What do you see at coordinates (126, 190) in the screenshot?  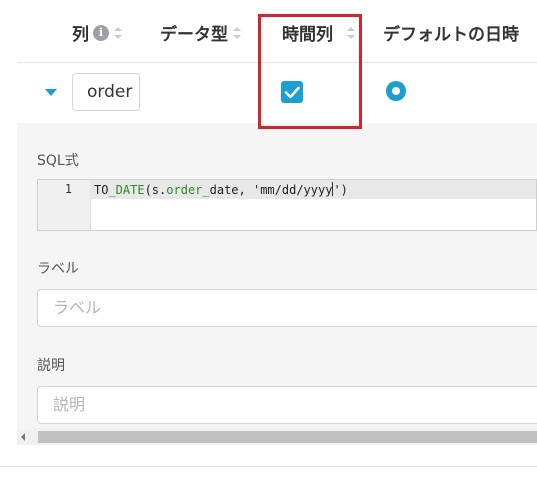 I see `code-token: _DATE` at bounding box center [126, 190].